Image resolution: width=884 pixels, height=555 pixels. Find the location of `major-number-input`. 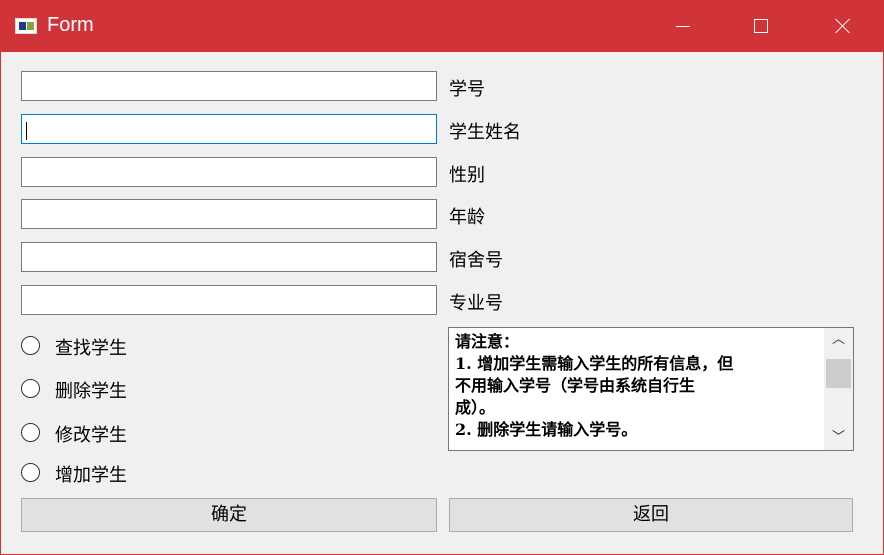

major-number-input is located at coordinates (229, 300).